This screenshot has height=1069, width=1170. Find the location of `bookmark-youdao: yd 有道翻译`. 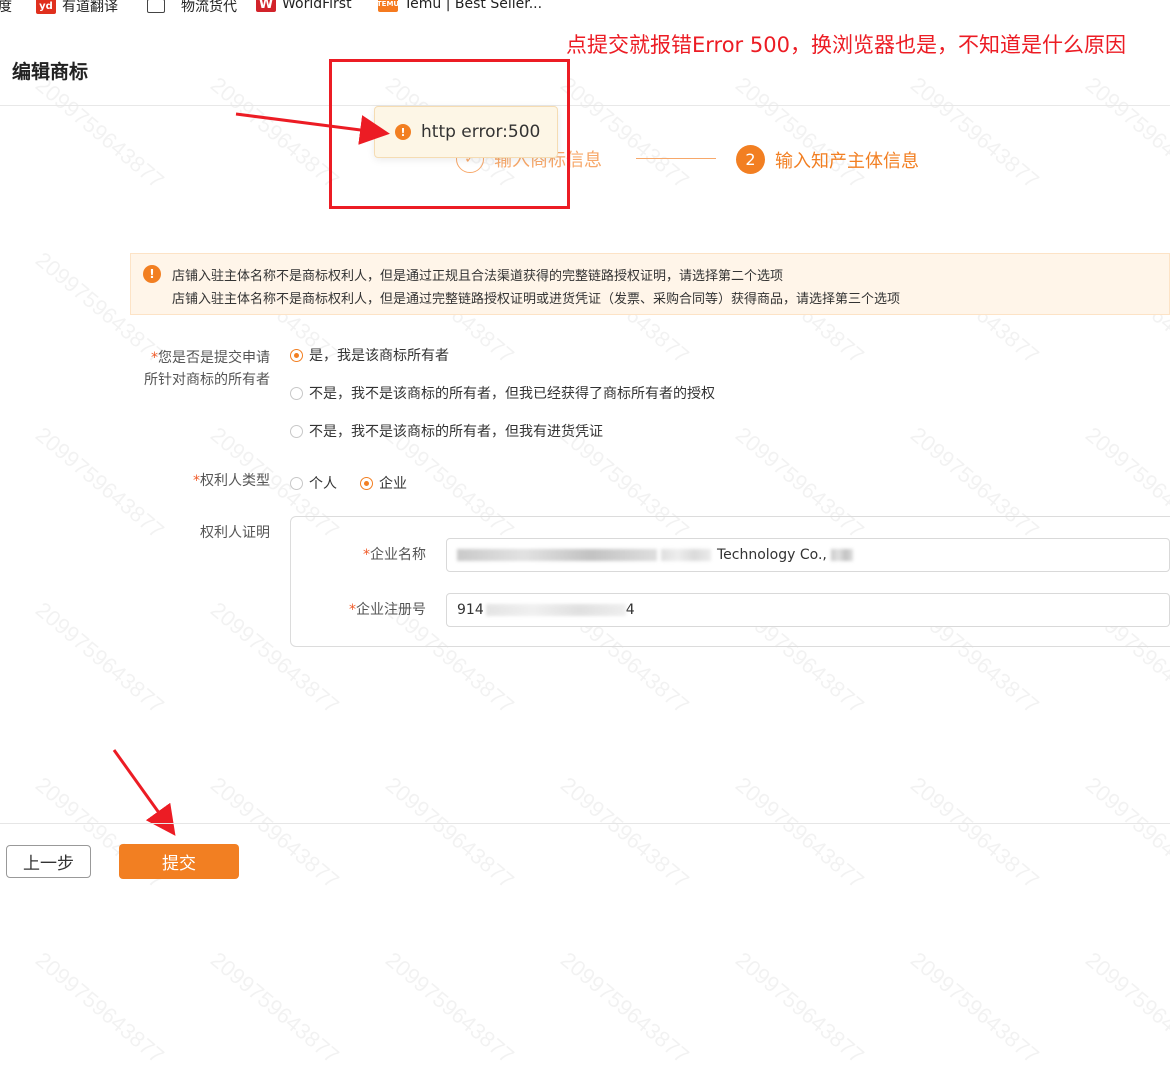

bookmark-youdao: yd 有道翻译 is located at coordinates (77, 8).